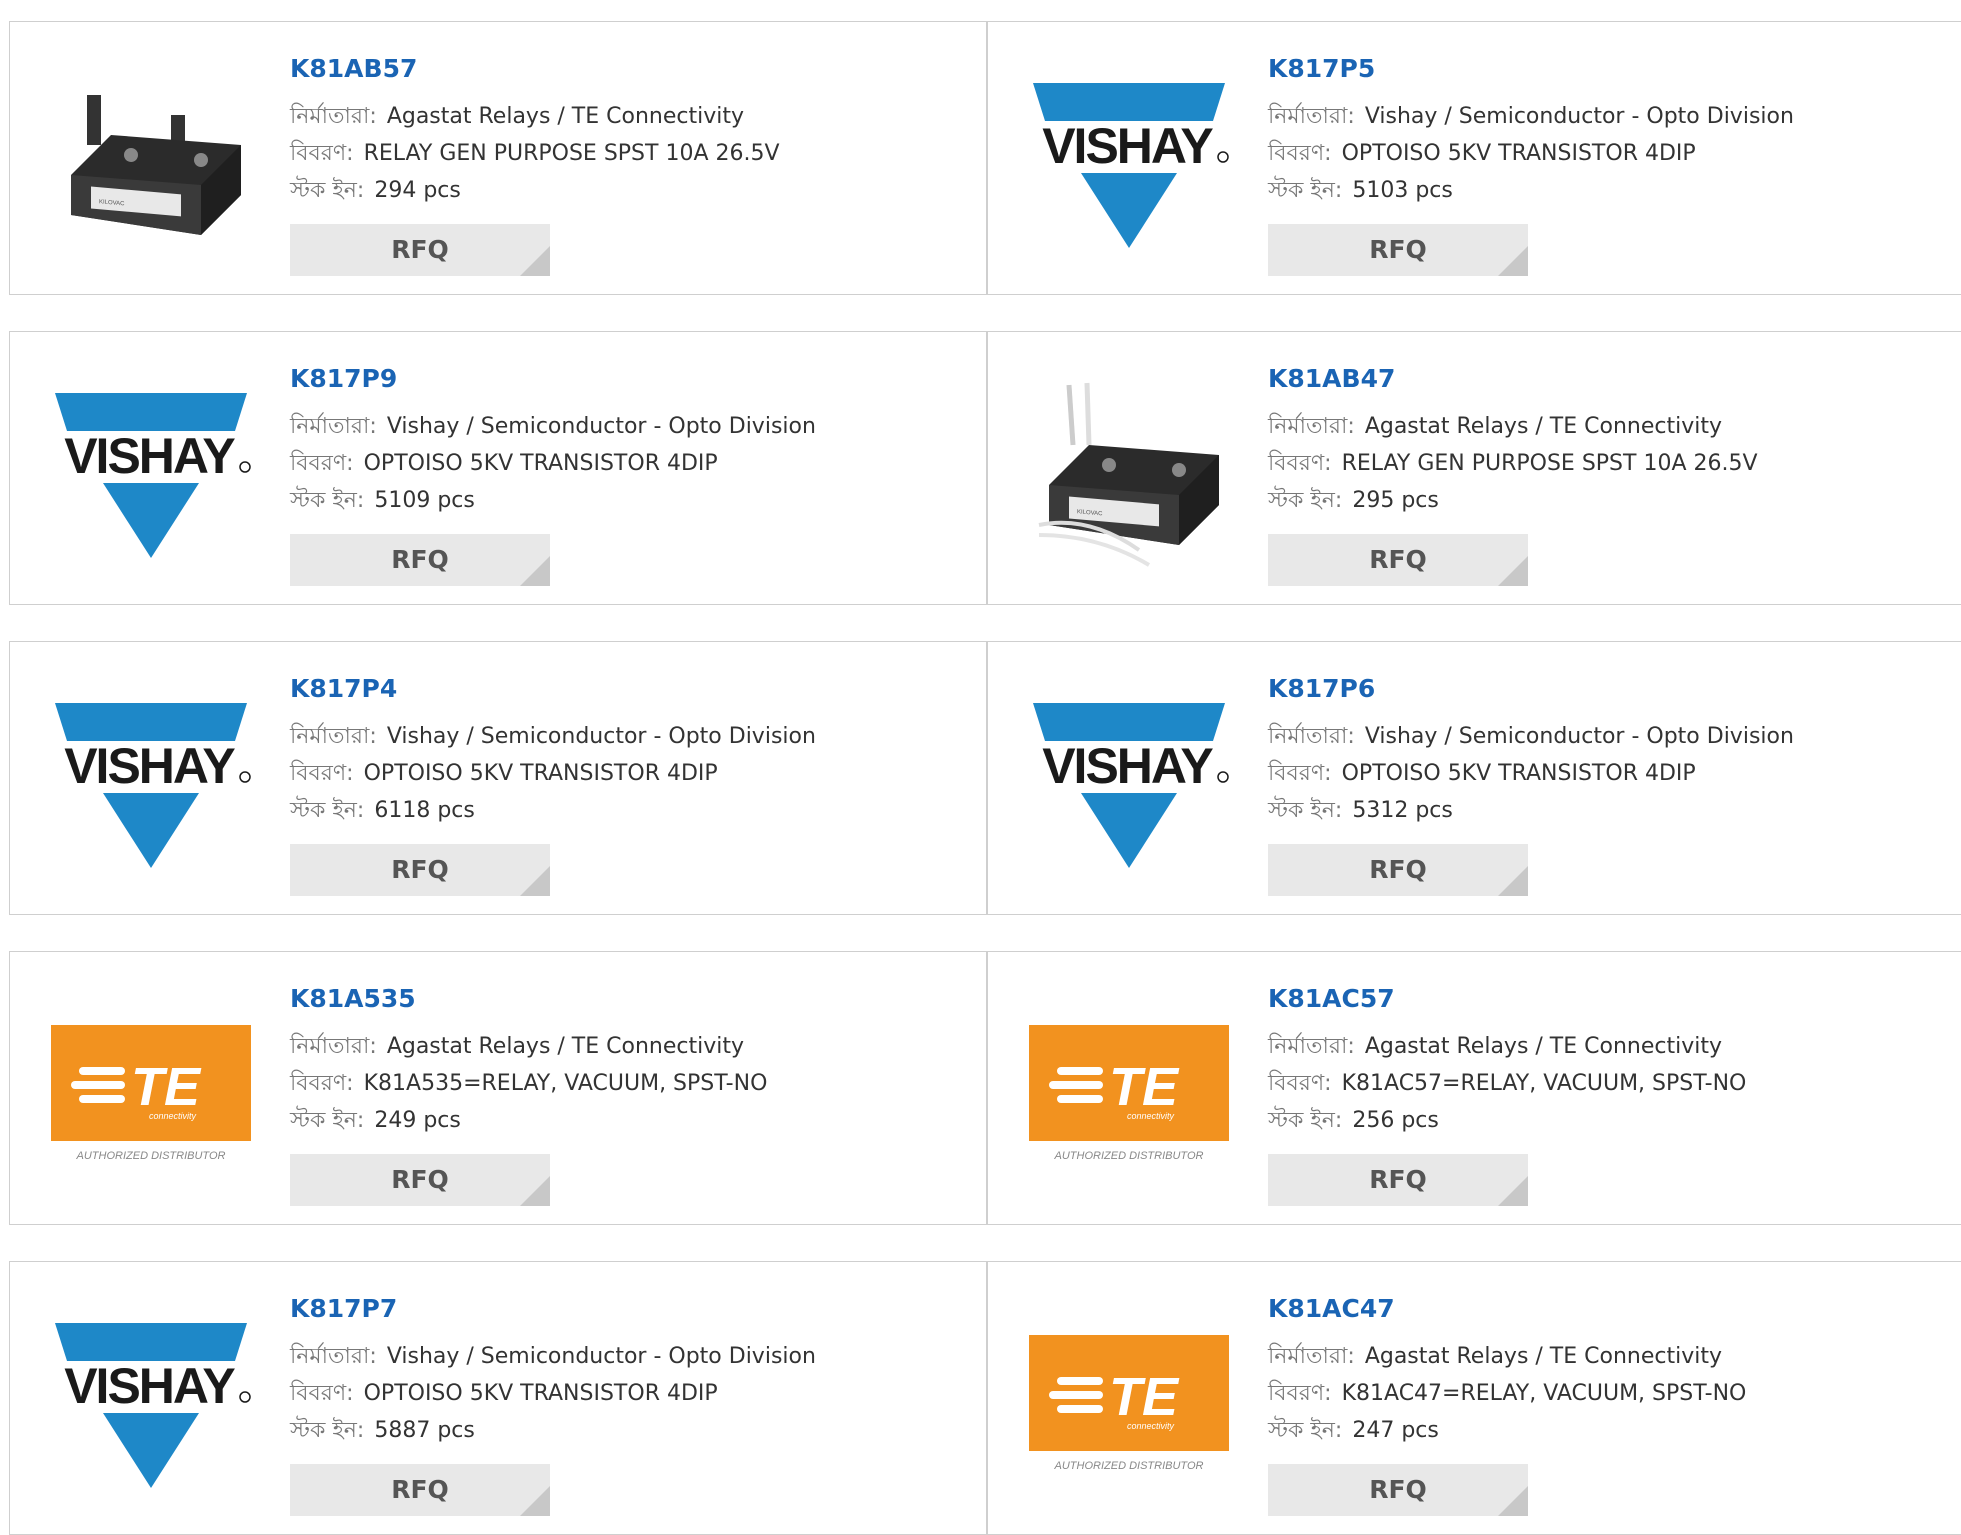  I want to click on vishay-wordmark: VISHAY, so click(1127, 146).